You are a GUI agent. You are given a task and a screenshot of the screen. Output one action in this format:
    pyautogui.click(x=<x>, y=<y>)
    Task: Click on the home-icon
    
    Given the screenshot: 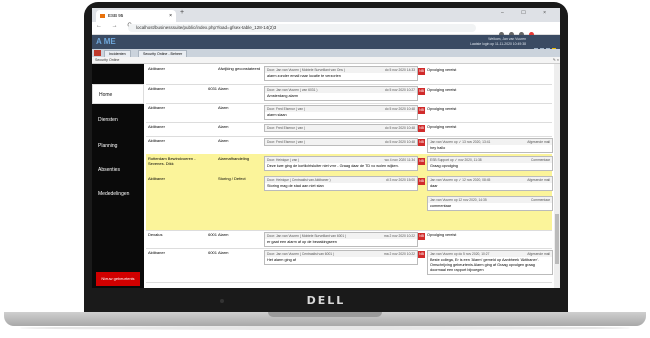 What is the action you would take?
    pyautogui.click(x=97, y=53)
    